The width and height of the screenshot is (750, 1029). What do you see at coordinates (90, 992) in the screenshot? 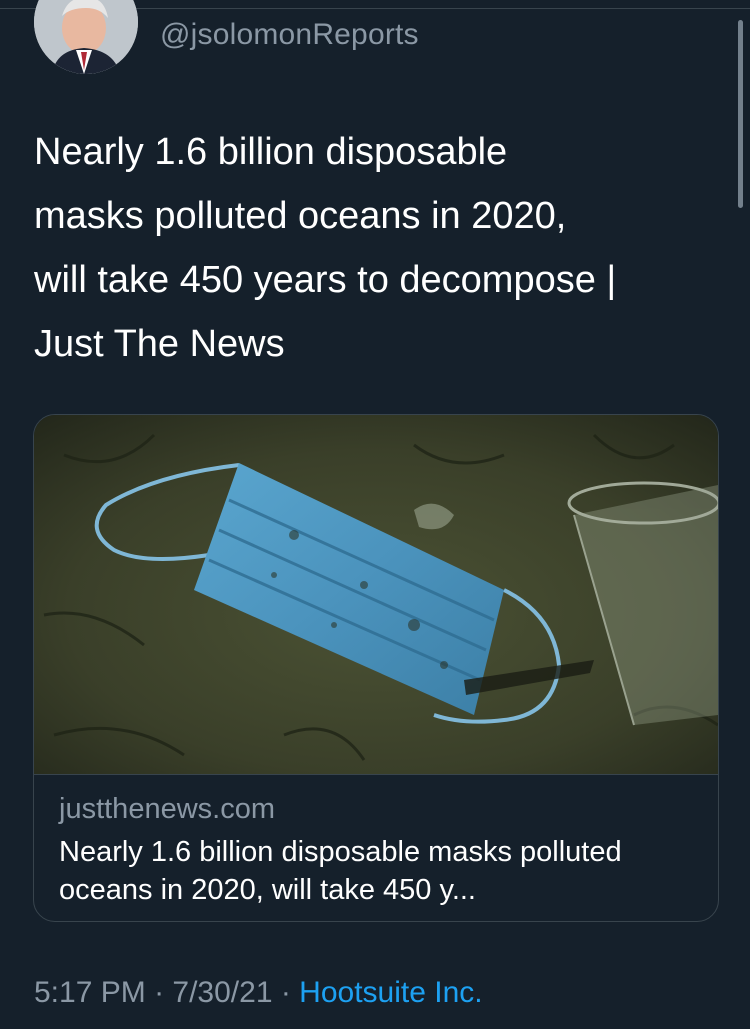
I see `tweet-time: 5:17 PM` at bounding box center [90, 992].